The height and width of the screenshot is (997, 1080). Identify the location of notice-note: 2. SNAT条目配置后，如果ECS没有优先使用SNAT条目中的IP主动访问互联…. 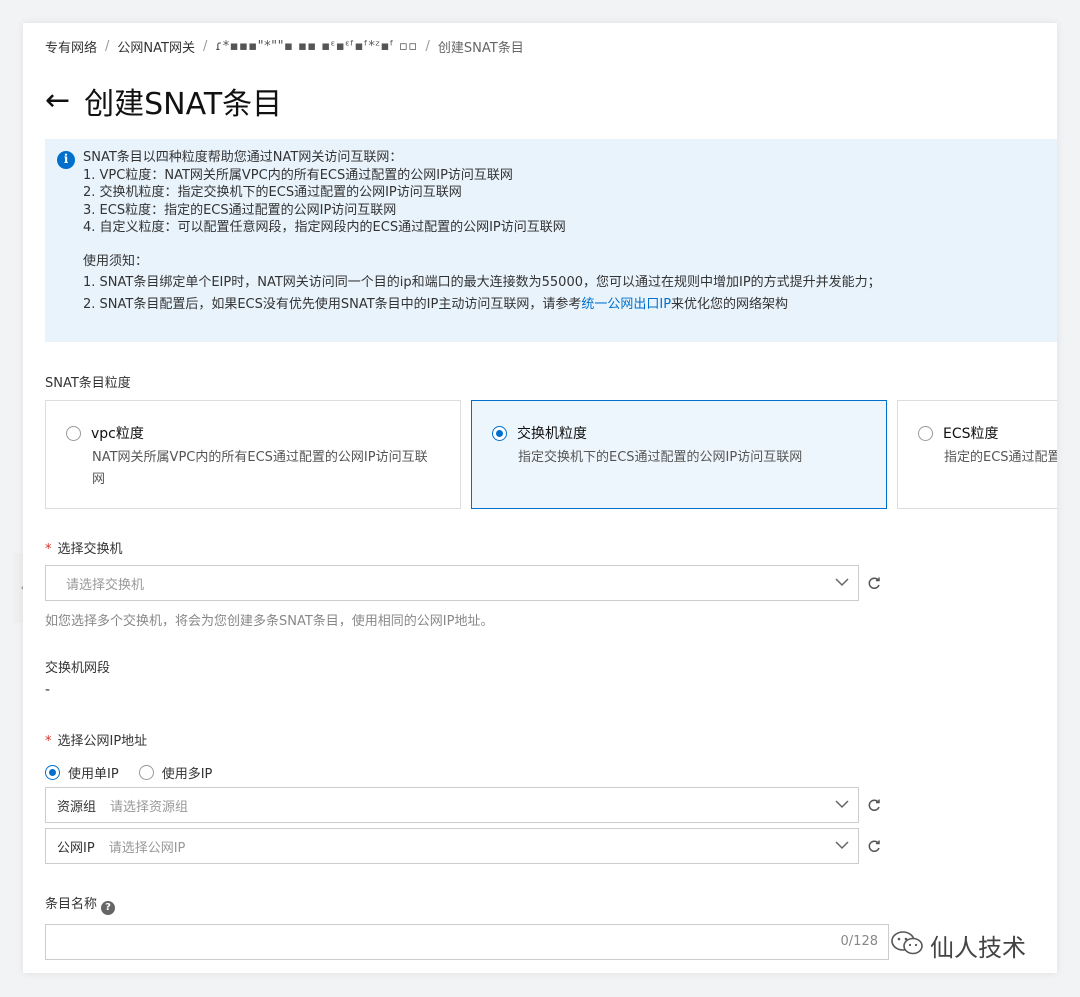
(570, 305).